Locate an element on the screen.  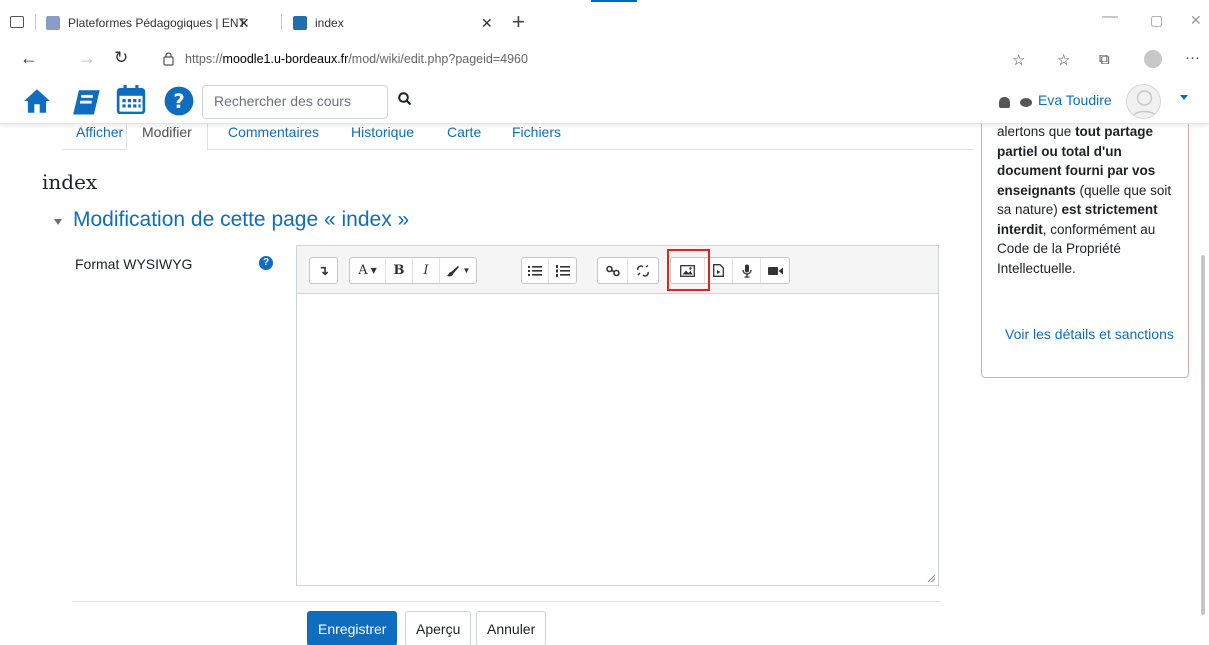
form-divider is located at coordinates (506, 601).